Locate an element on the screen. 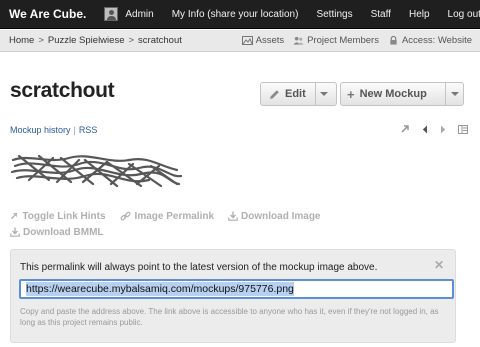  toggle-link-hints-label: Toggle Link Hints is located at coordinates (64, 216).